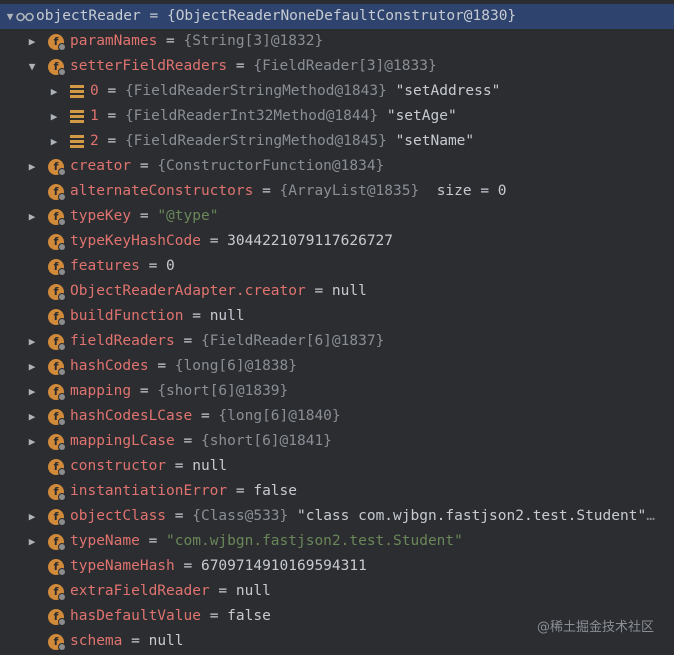 The height and width of the screenshot is (655, 674). Describe the element at coordinates (94, 141) in the screenshot. I see `element-index: 2` at that location.